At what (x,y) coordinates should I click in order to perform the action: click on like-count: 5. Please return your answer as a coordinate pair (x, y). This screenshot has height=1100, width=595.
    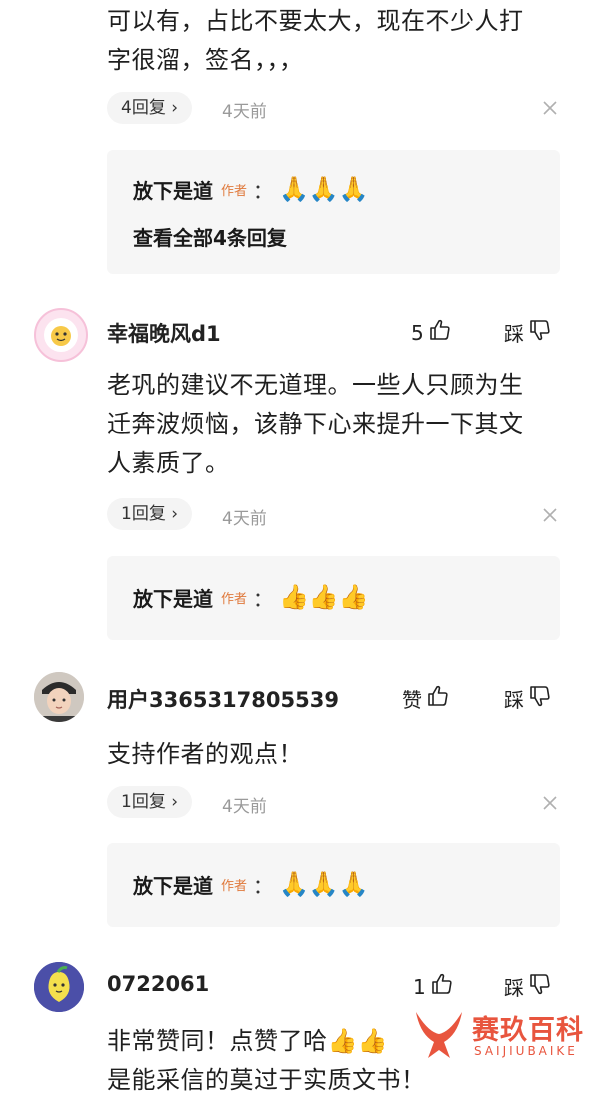
    Looking at the image, I should click on (417, 332).